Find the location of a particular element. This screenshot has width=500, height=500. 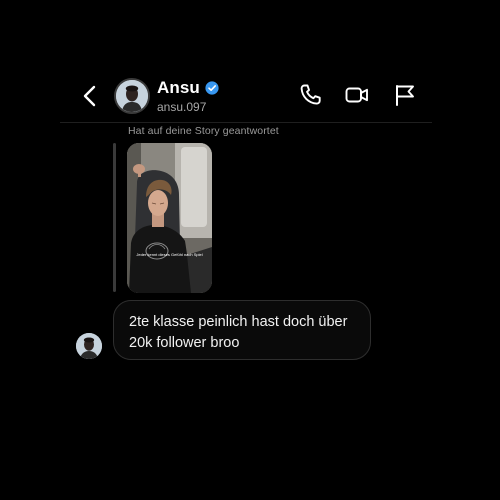

story-reply-bar is located at coordinates (114, 217).